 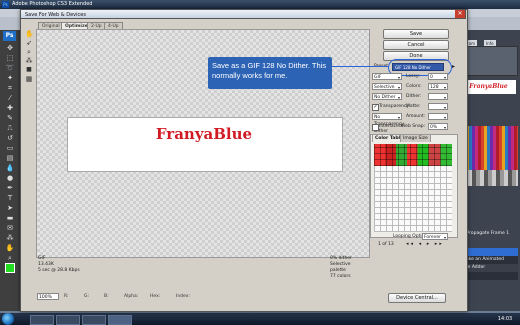 What do you see at coordinates (360, 66) in the screenshot?
I see `callout-connector` at bounding box center [360, 66].